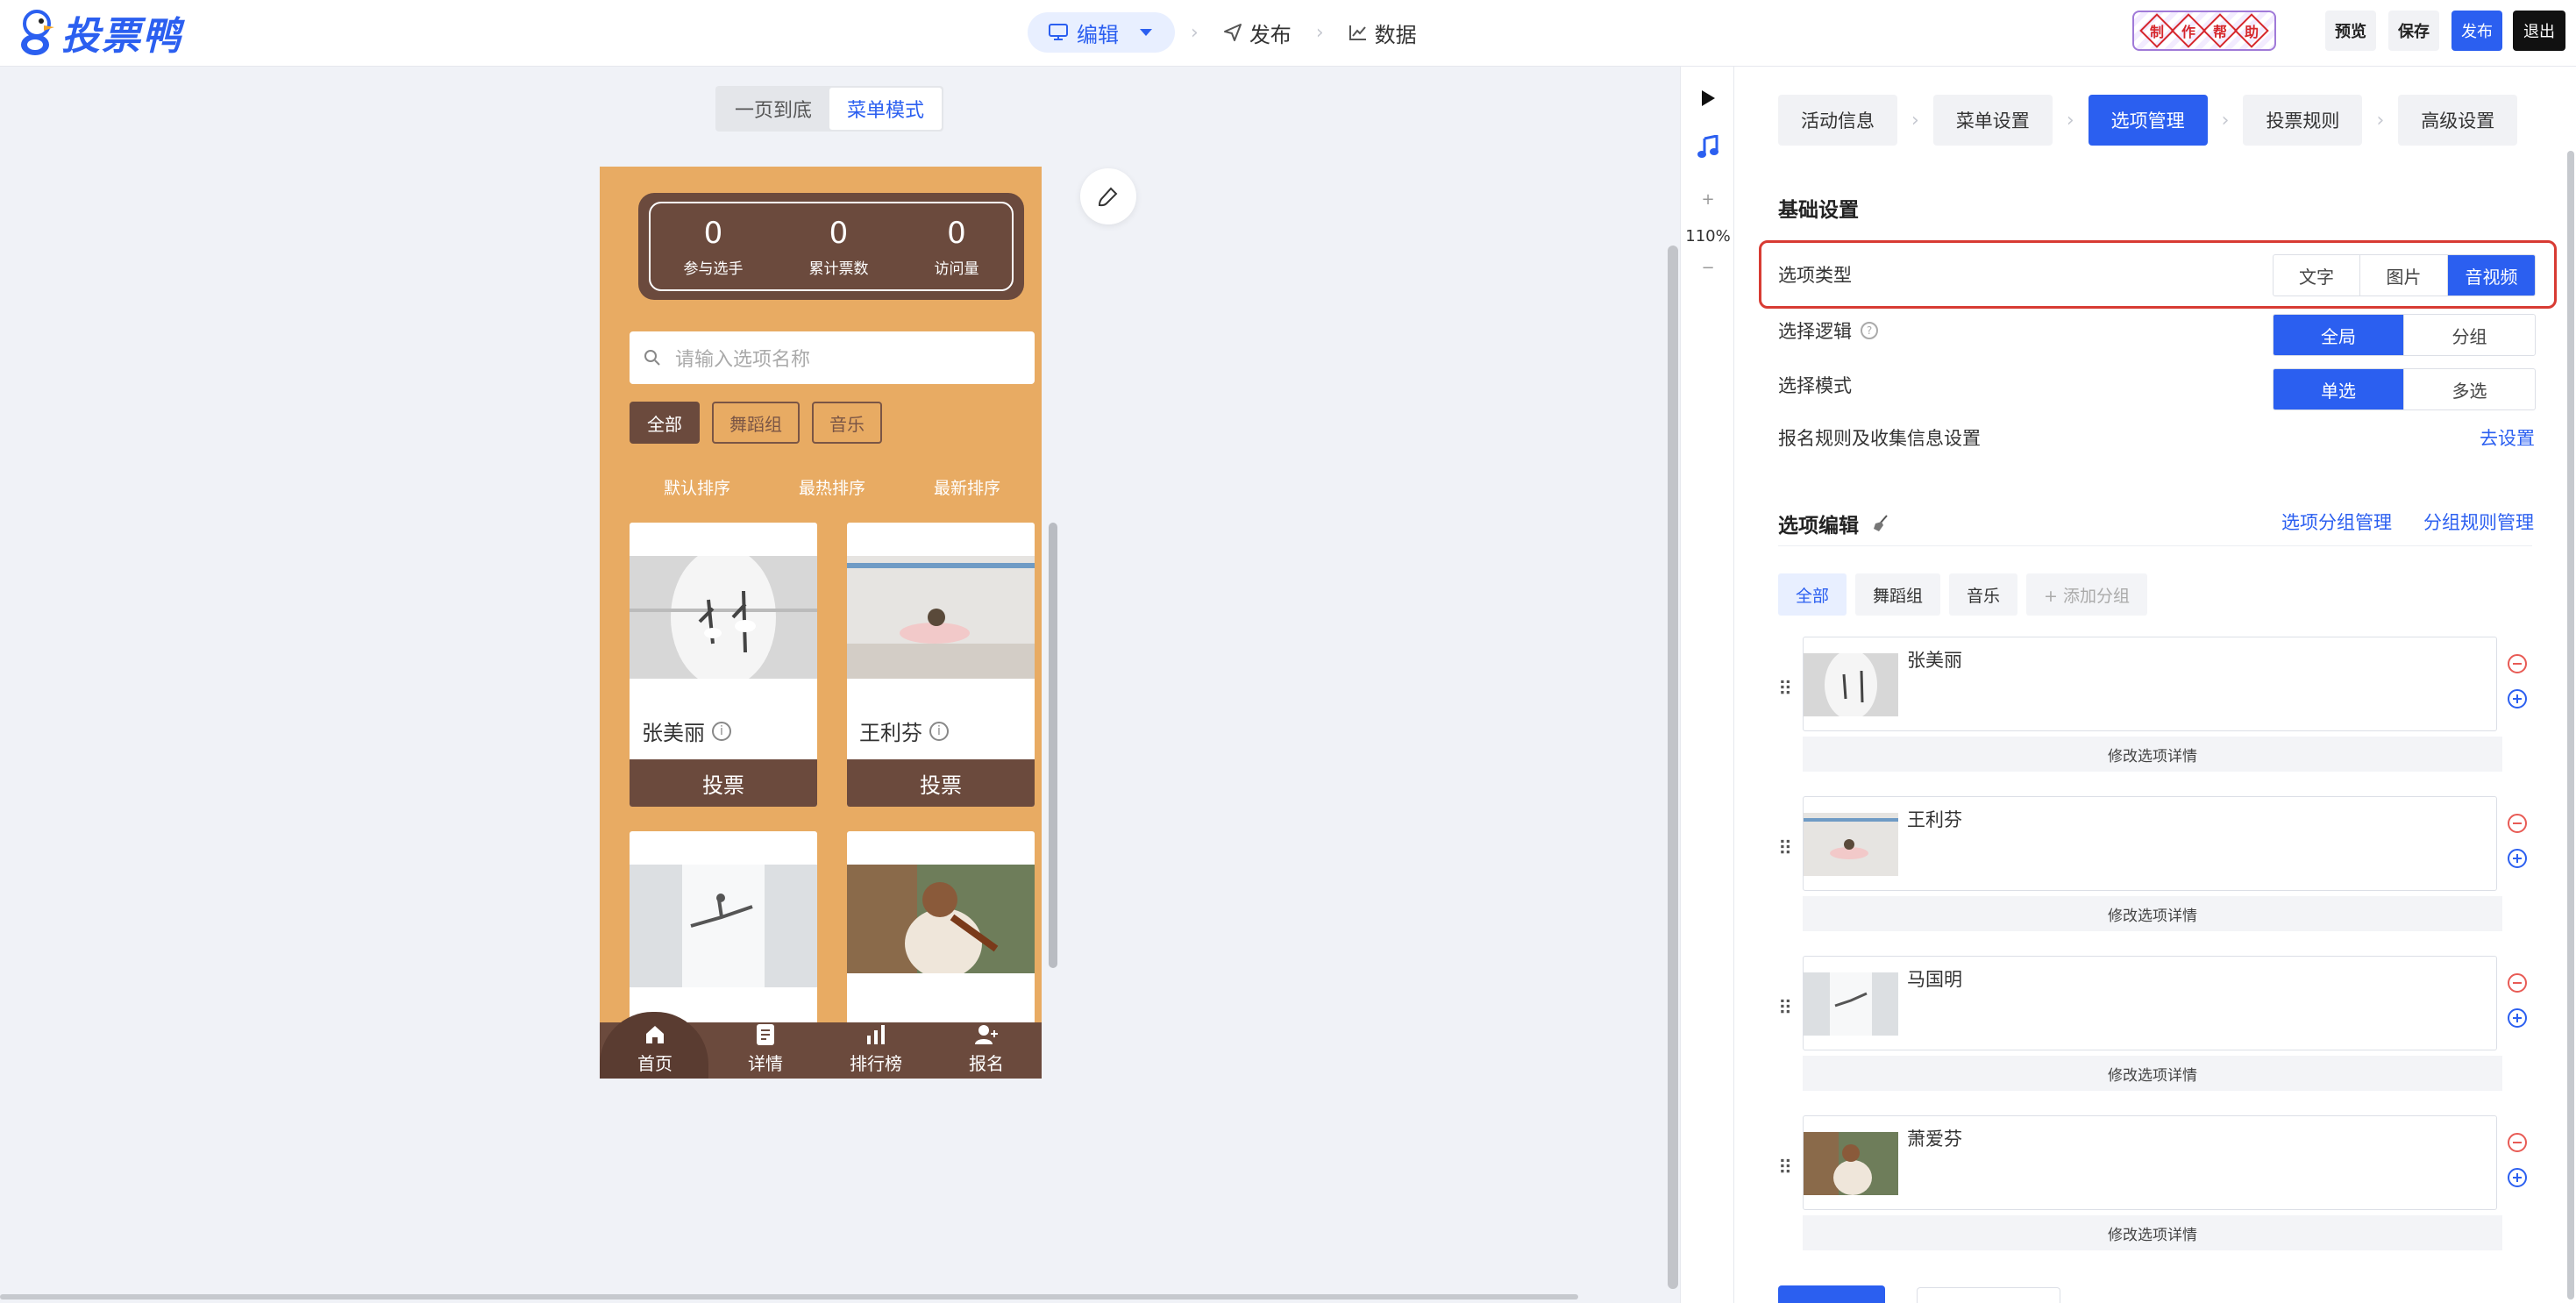 The width and height of the screenshot is (2576, 1303). I want to click on option-type-media: 音视频, so click(2491, 275).